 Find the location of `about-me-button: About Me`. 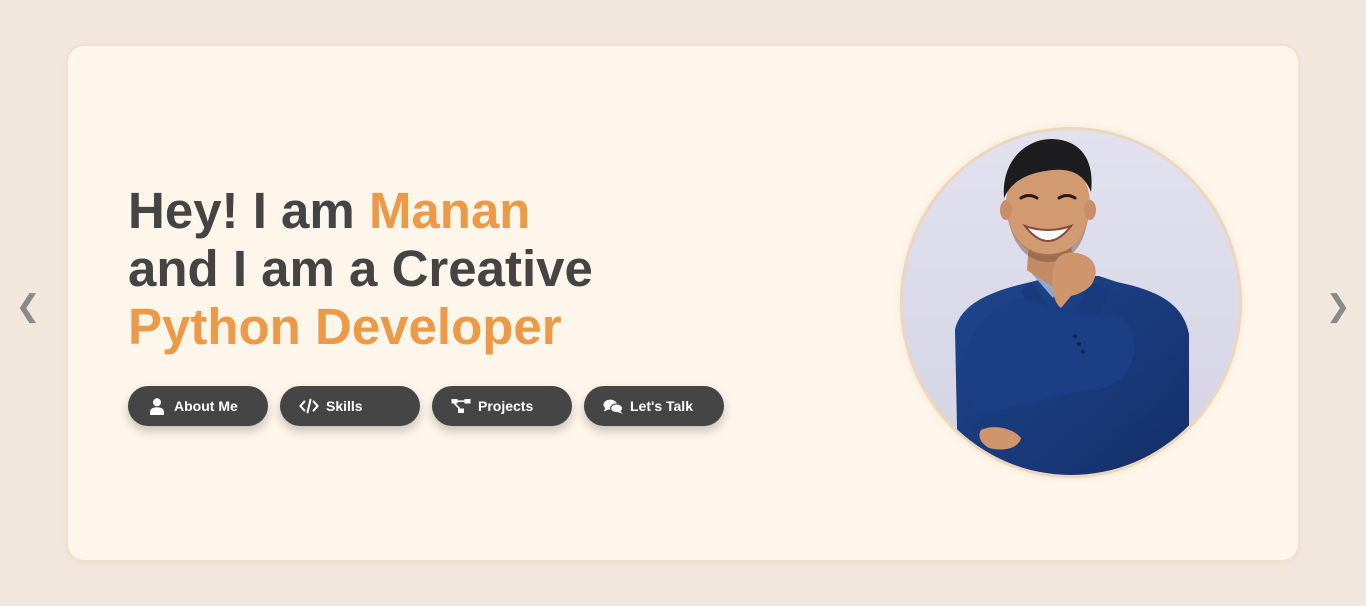

about-me-button: About Me is located at coordinates (198, 406).